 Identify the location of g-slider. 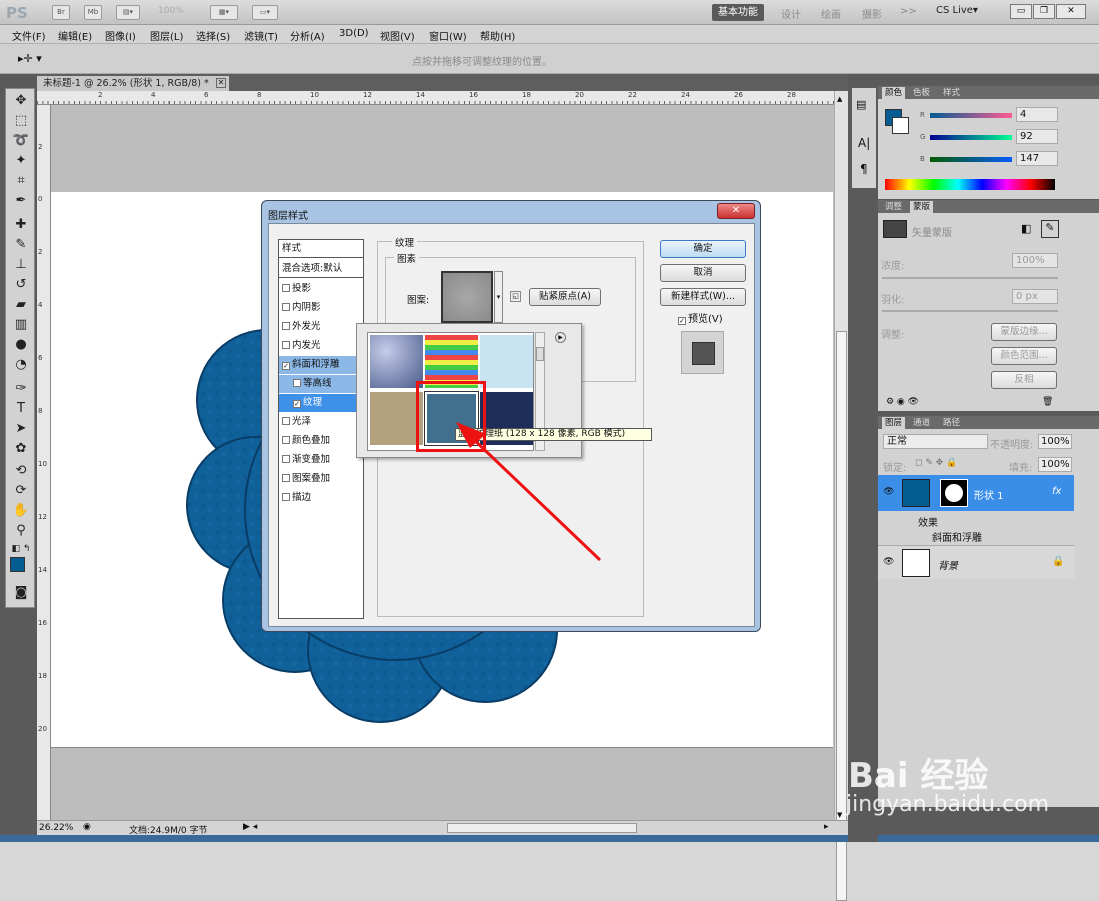
(971, 137).